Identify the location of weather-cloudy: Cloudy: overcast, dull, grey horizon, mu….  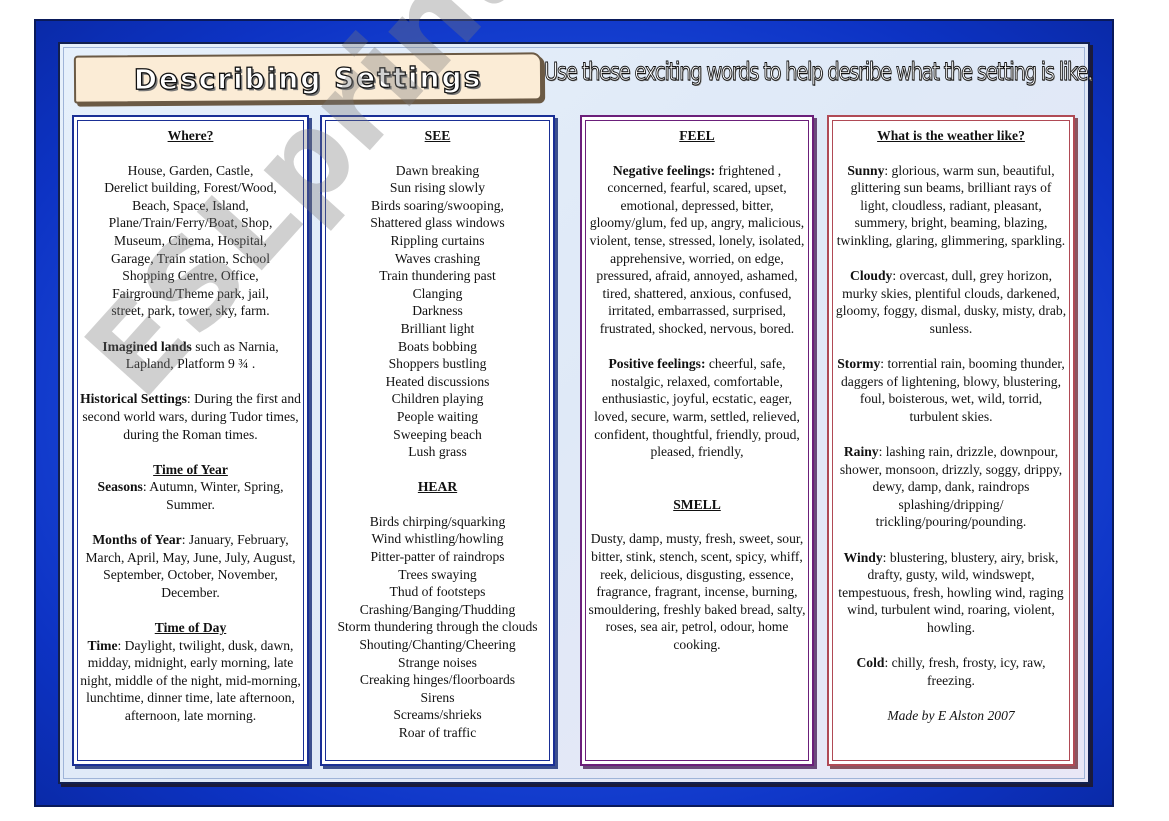
(951, 302).